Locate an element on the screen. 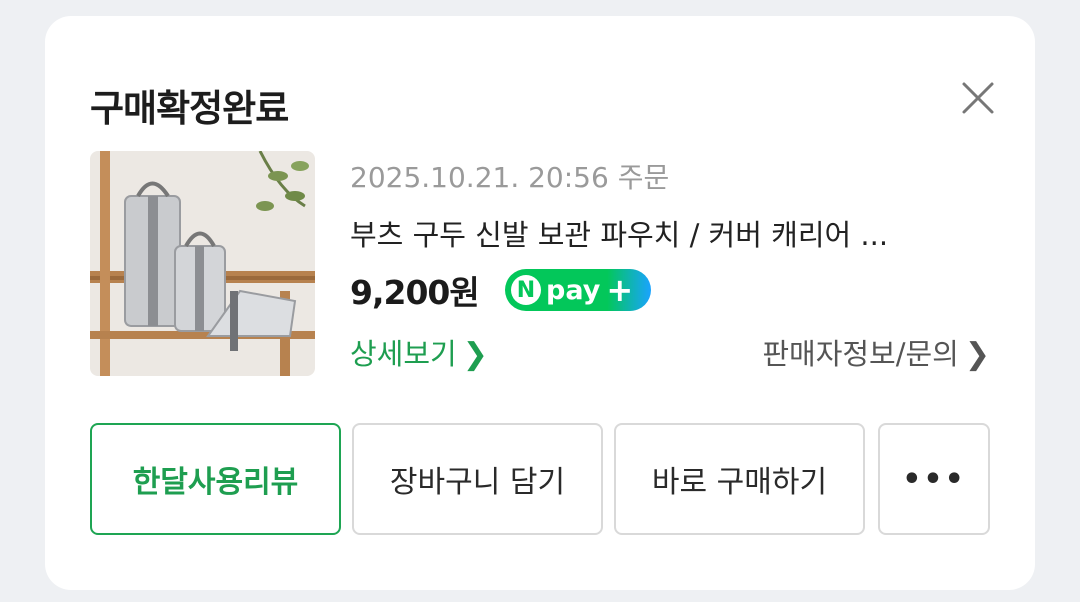  seller-info-link: 판매자정보/문의 ❯ is located at coordinates (876, 352).